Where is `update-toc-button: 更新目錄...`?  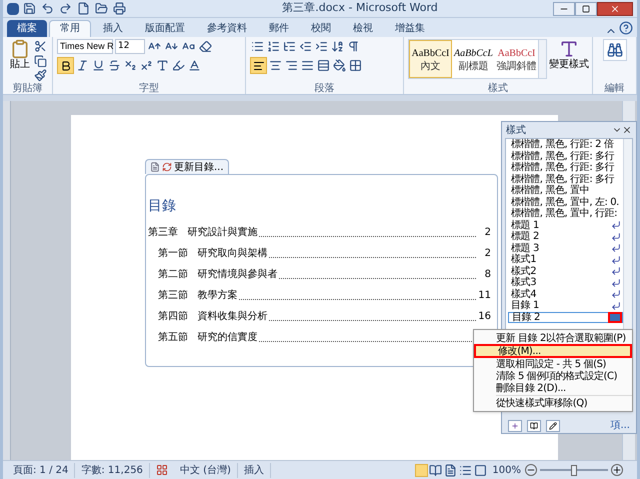
update-toc-button: 更新目錄... is located at coordinates (187, 166).